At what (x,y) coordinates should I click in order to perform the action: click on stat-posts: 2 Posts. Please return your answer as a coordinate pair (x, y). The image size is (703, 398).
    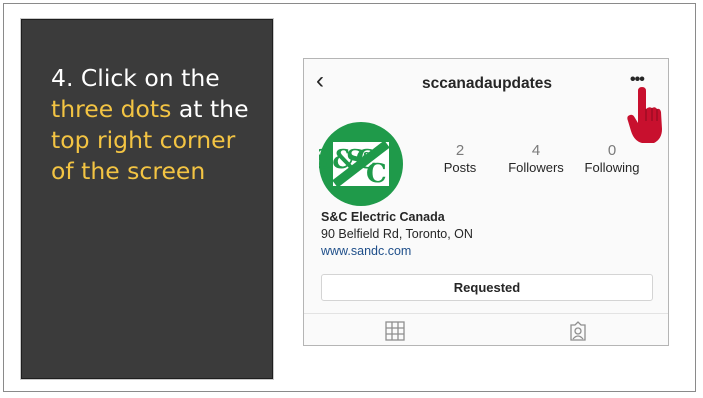
    Looking at the image, I should click on (460, 160).